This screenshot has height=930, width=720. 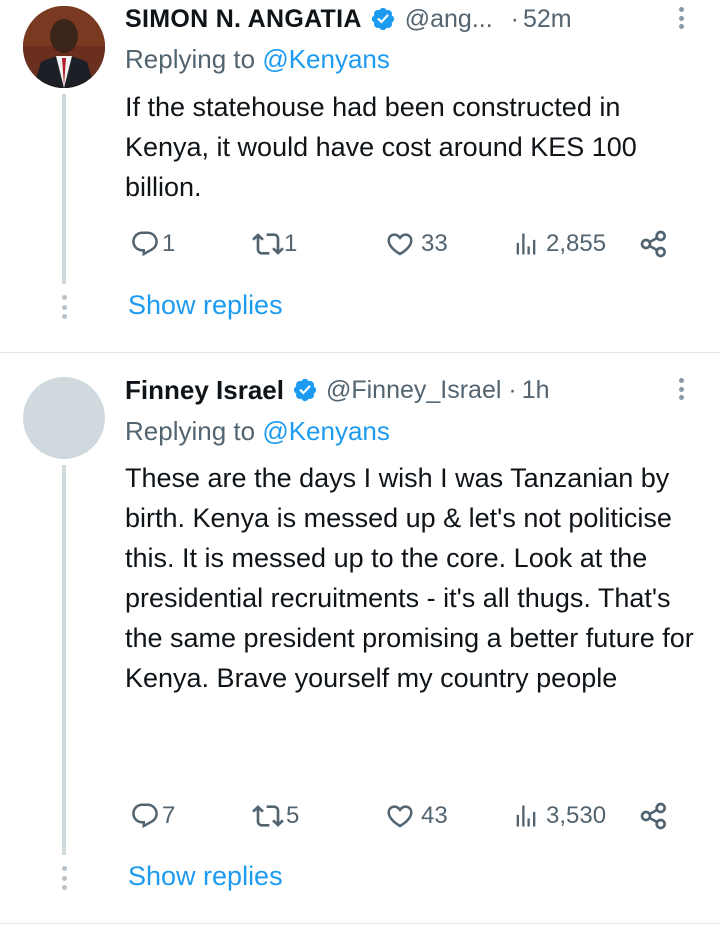 What do you see at coordinates (293, 815) in the screenshot?
I see `retweet-count: 5` at bounding box center [293, 815].